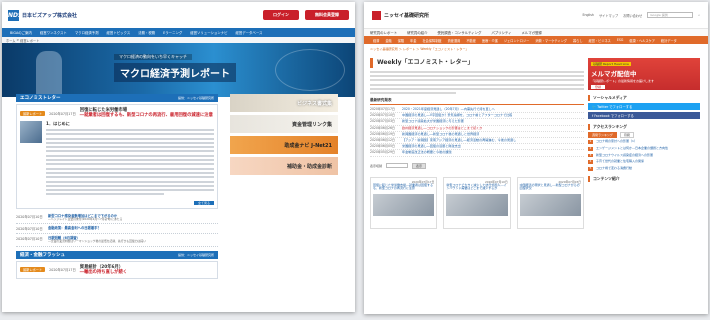  Describe the element at coordinates (644, 98) in the screenshot. I see `social-heading: ソーシャルメディア` at that location.